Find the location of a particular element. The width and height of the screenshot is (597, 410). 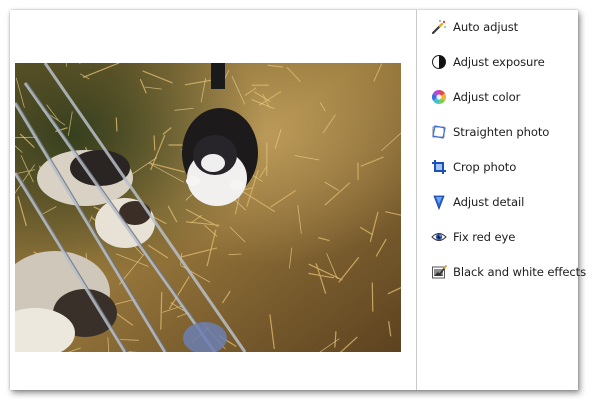

crop-icon is located at coordinates (439, 167).